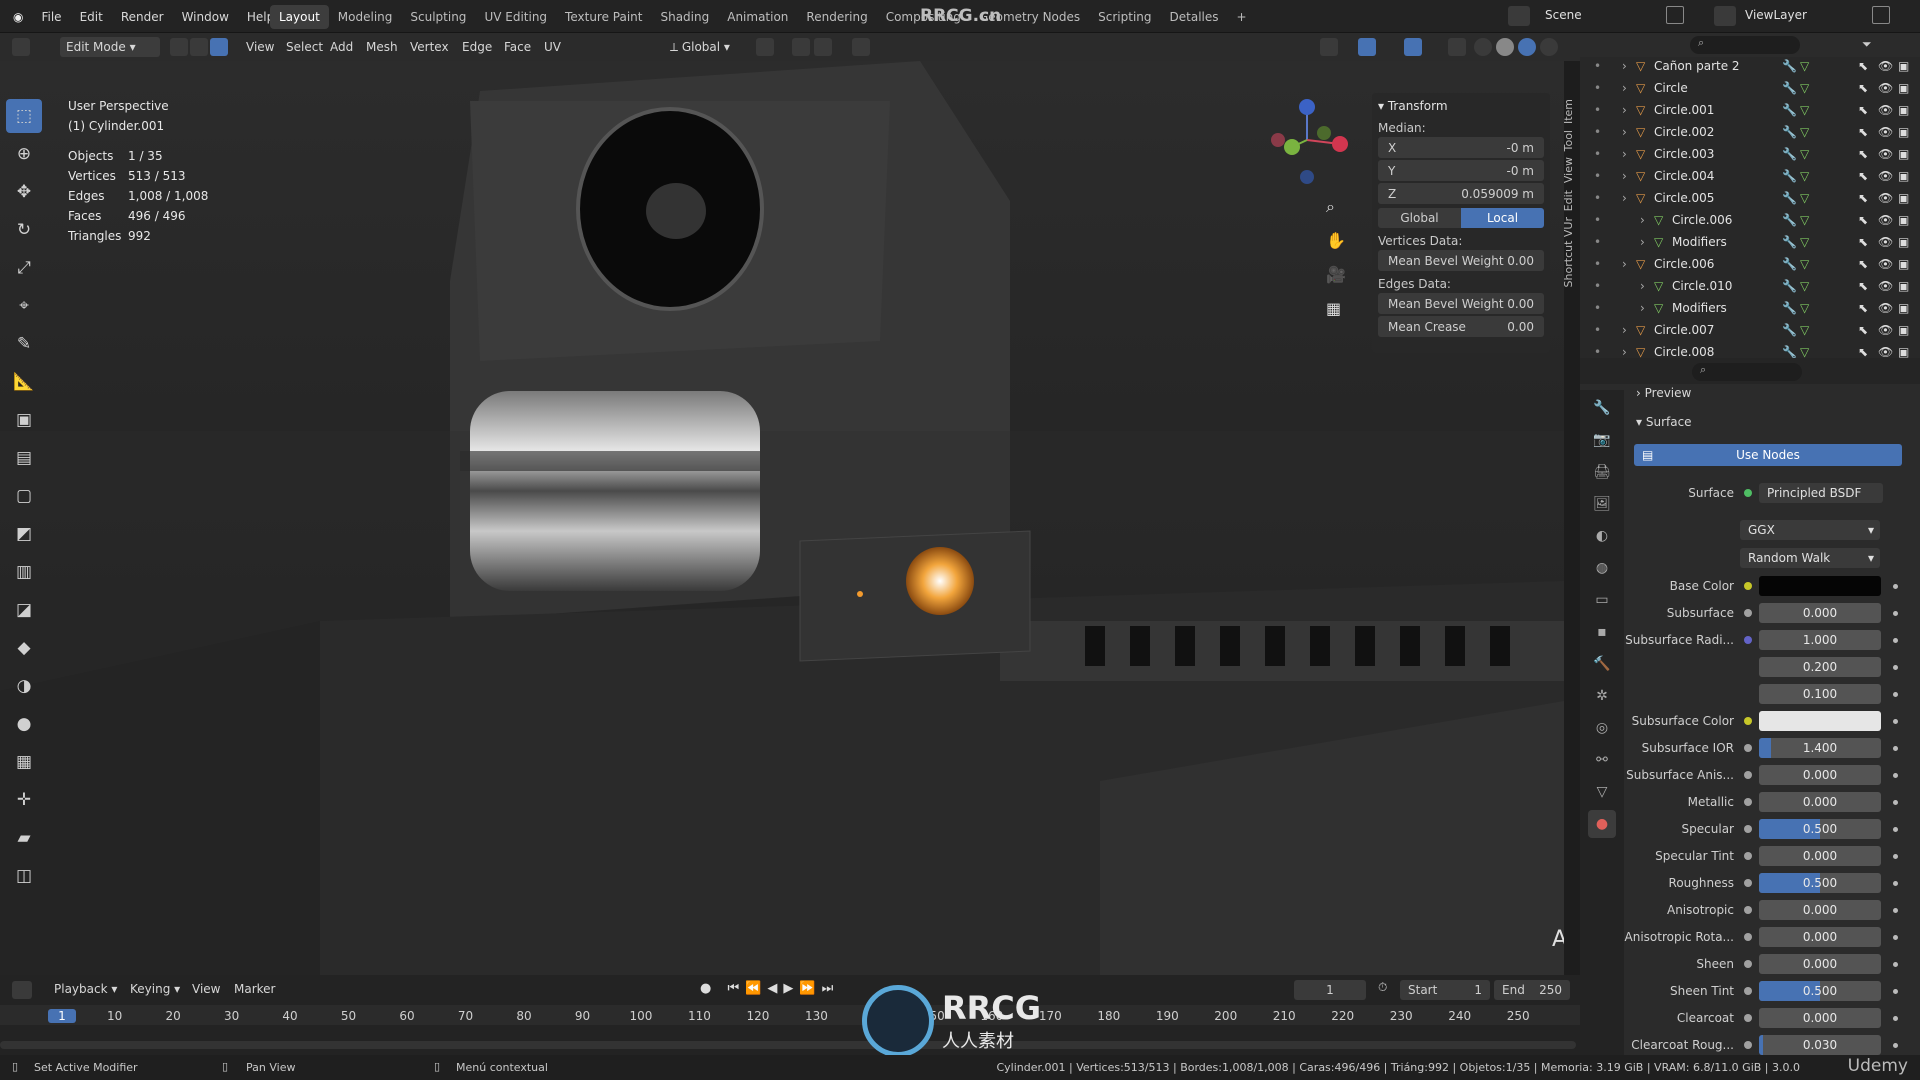 The image size is (1920, 1080). I want to click on marker-menu: Marker, so click(254, 989).